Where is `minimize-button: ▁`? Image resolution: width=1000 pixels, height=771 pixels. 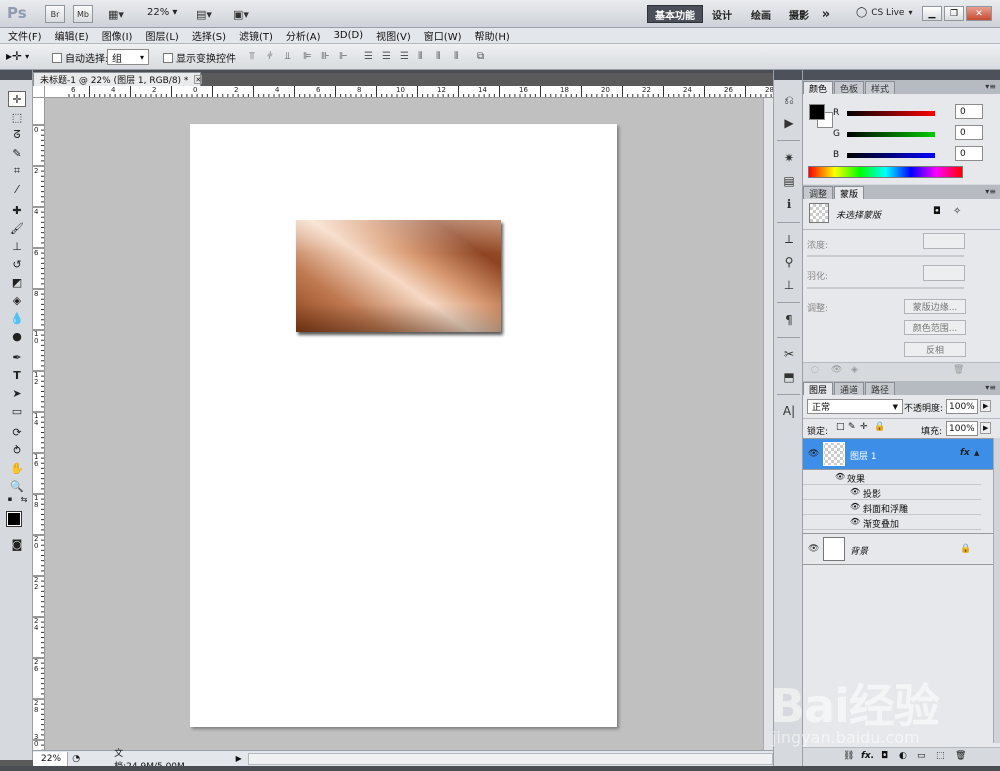 minimize-button: ▁ is located at coordinates (932, 13).